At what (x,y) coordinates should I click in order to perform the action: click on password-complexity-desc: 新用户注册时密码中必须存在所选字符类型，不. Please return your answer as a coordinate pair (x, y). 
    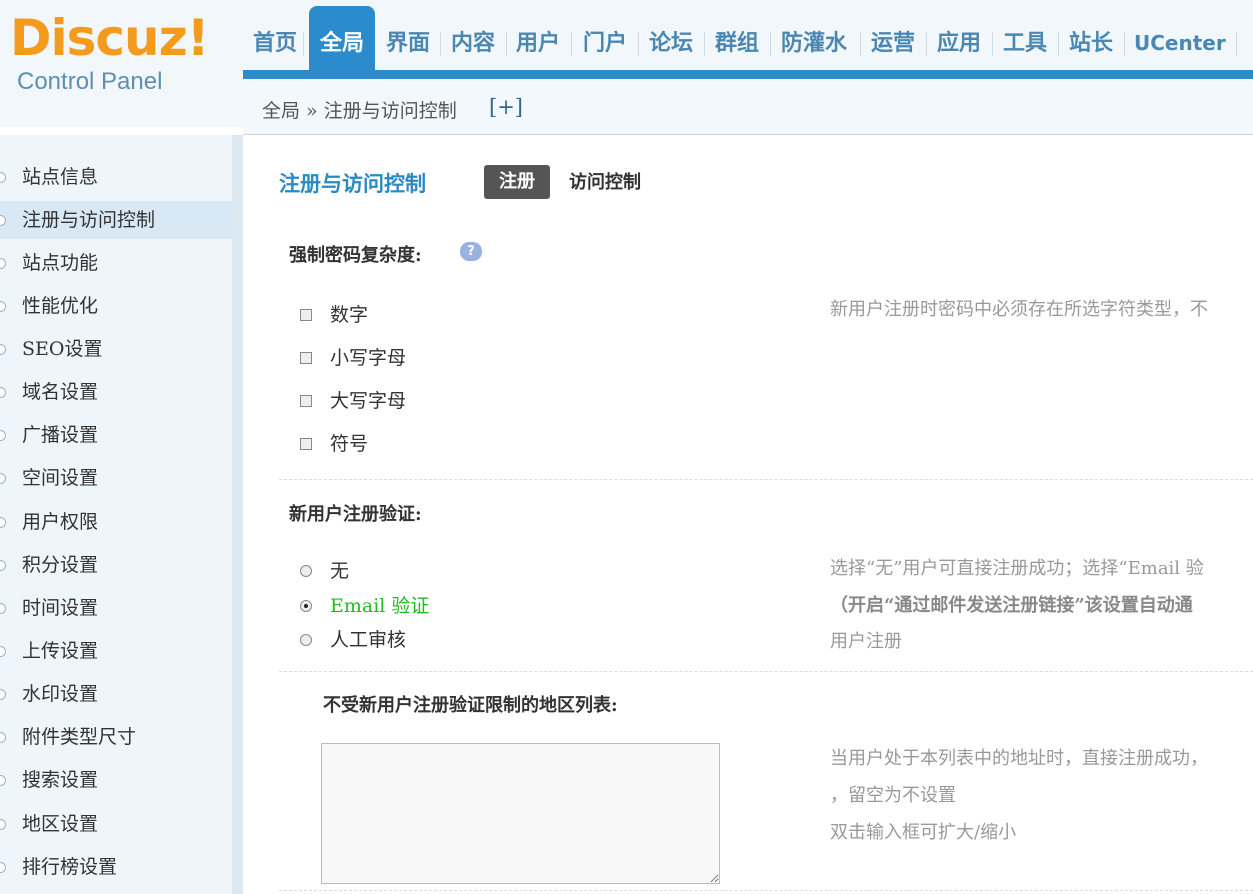
    Looking at the image, I should click on (1019, 309).